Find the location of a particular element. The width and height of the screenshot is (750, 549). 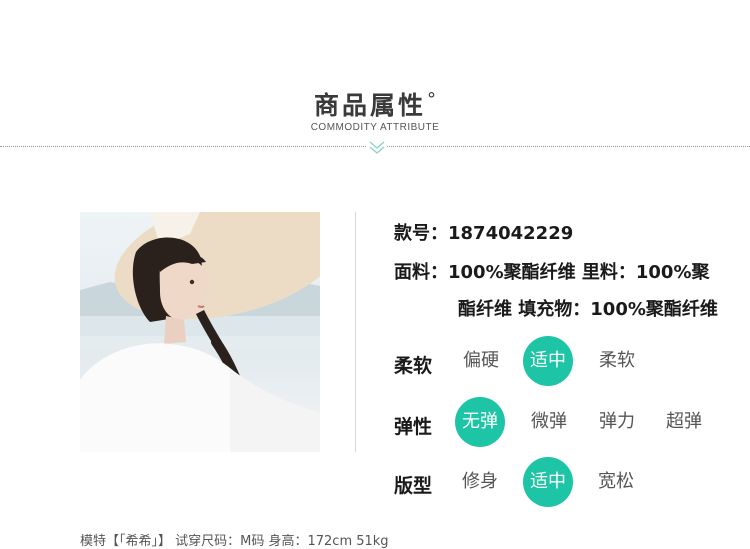

style-number: 款号：1874042229 is located at coordinates (484, 233).